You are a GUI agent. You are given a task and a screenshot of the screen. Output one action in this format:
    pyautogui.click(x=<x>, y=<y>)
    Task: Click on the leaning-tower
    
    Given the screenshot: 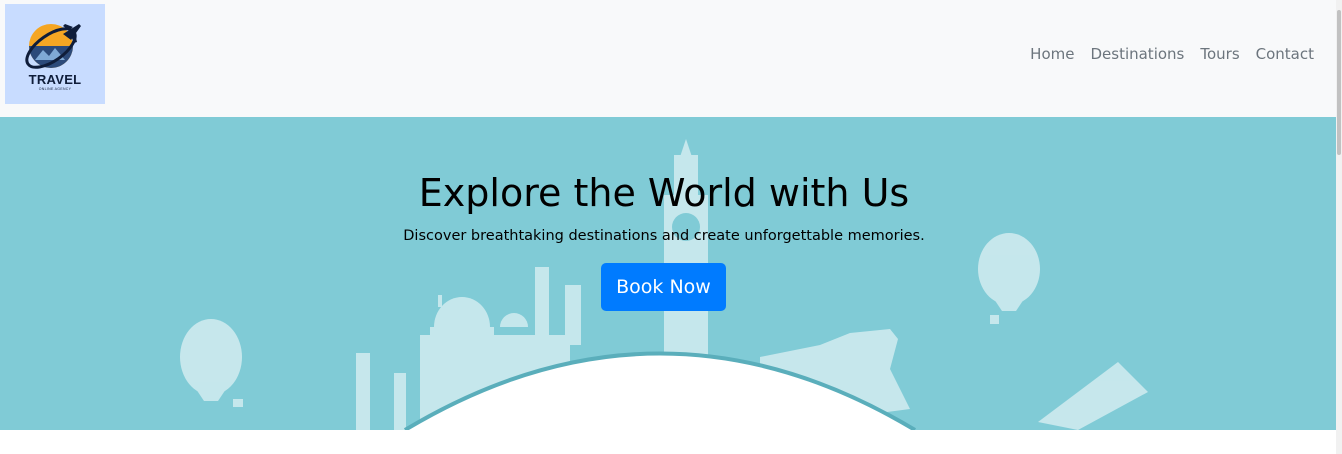 What is the action you would take?
    pyautogui.click(x=1093, y=396)
    